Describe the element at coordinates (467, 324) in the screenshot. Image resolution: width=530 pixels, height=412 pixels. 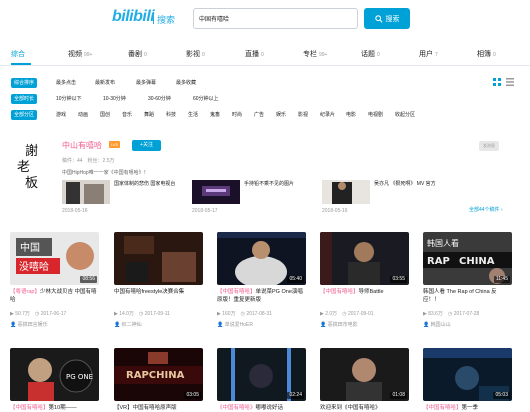
I see `video-uploader: 👤 韩国山山` at that location.